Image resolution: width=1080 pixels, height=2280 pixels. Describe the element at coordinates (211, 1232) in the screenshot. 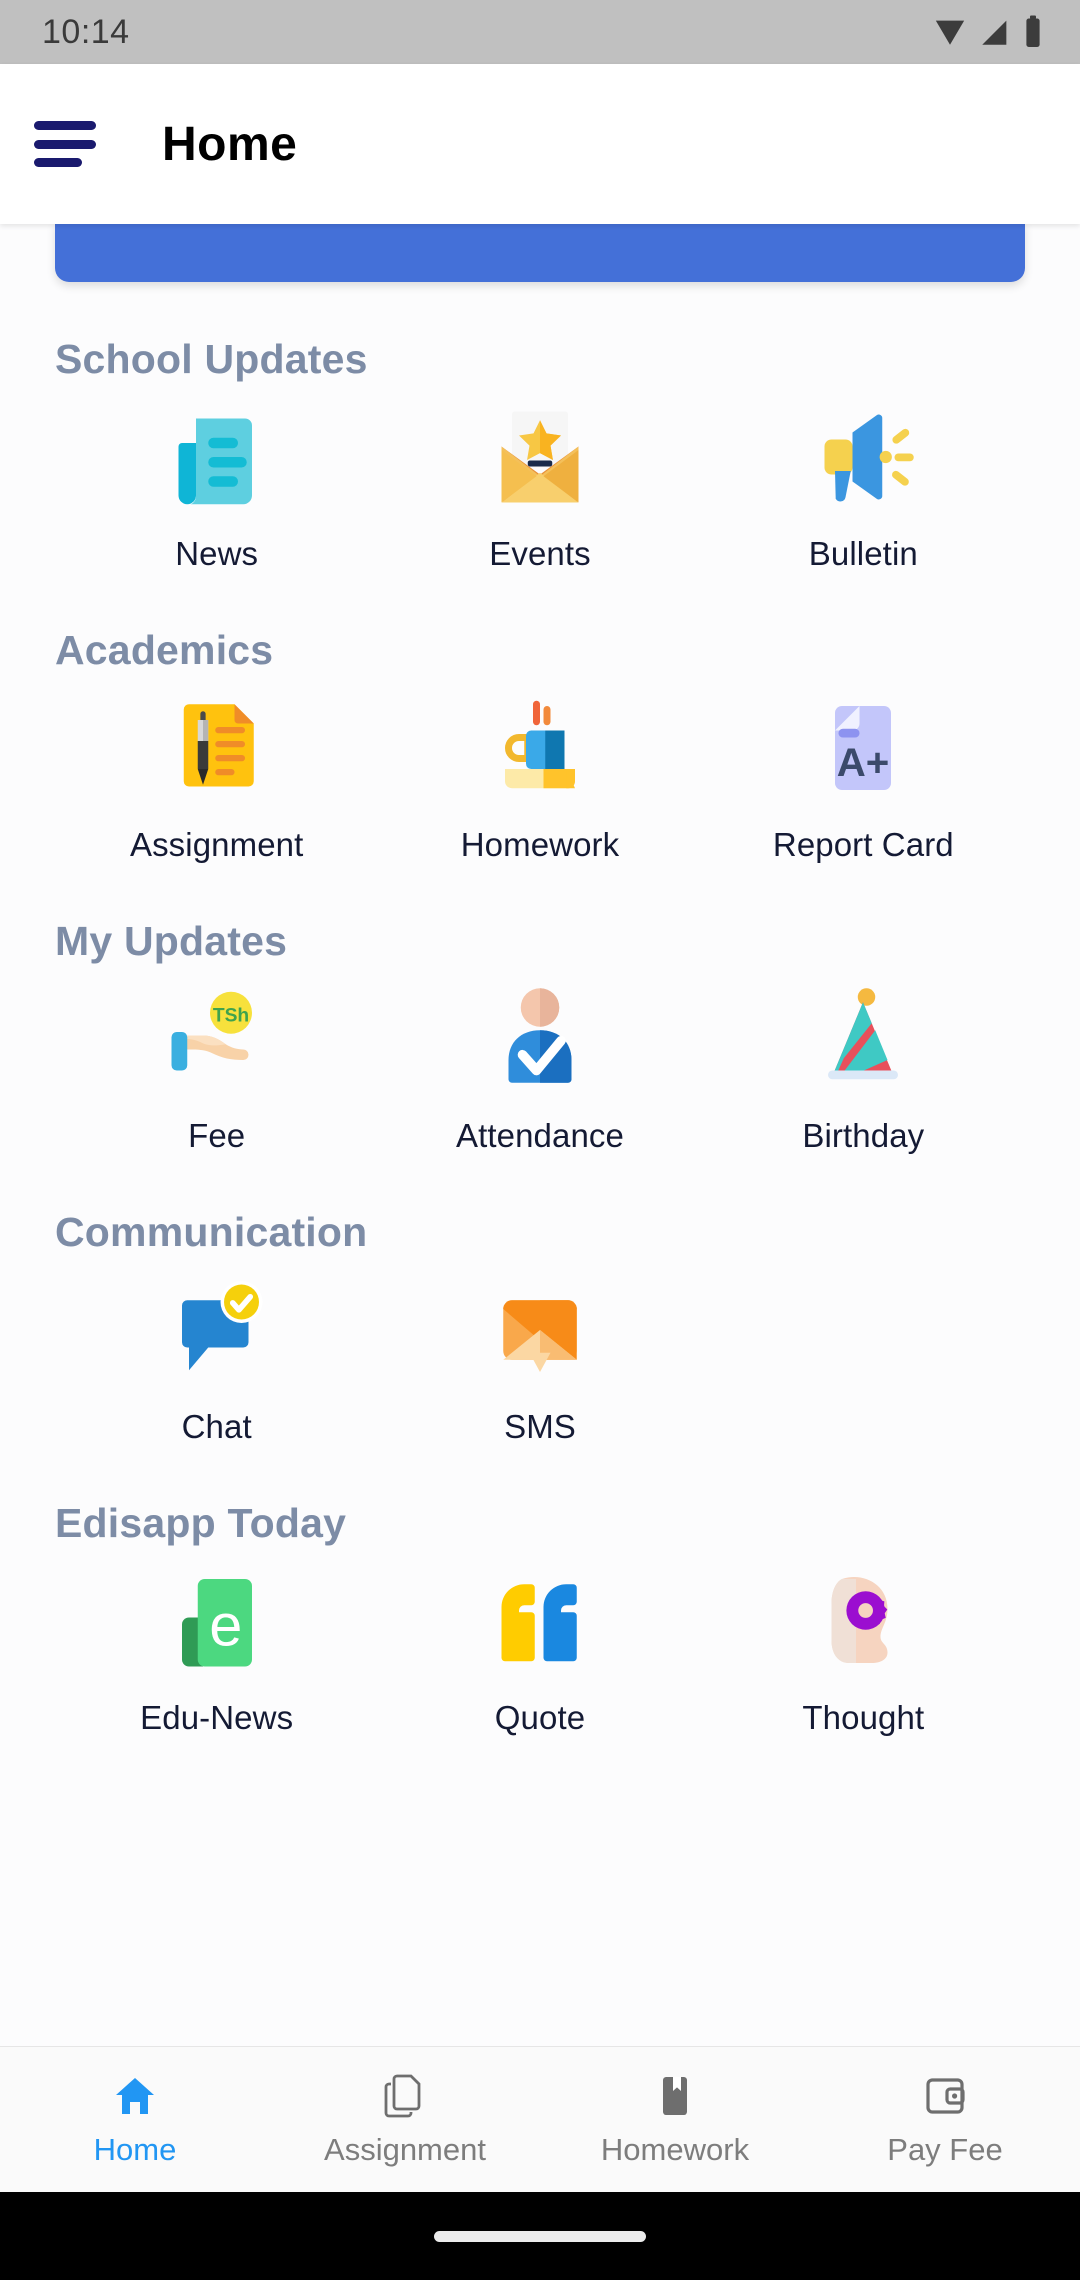

I see `section-title: Communication` at that location.